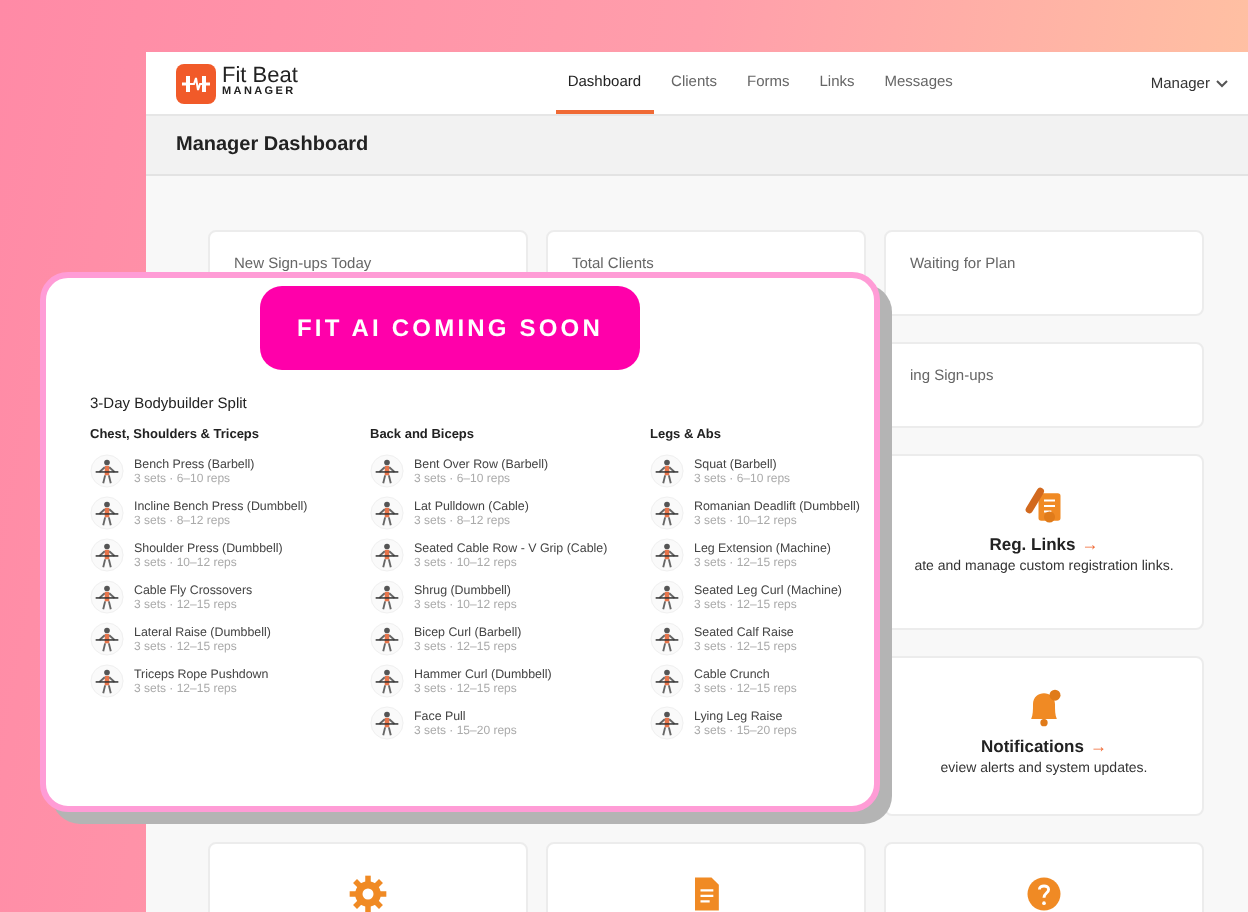  Describe the element at coordinates (260, 77) in the screenshot. I see `brand-name: Fit Beat` at that location.